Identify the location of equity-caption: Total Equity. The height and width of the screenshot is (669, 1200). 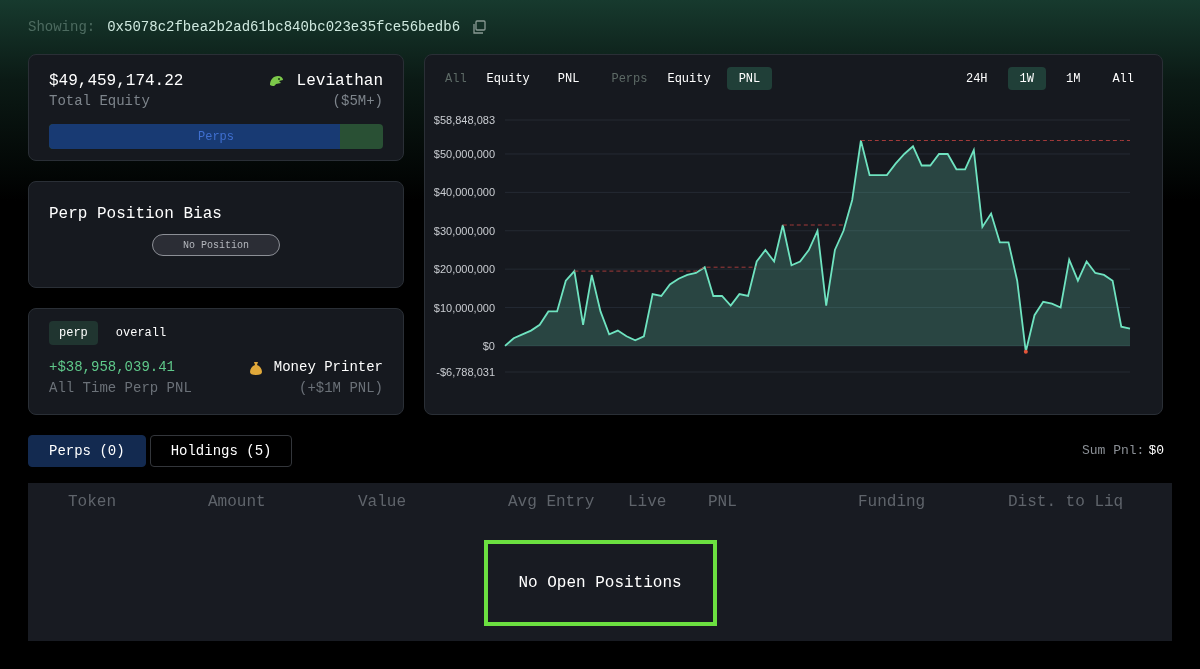
(100, 101).